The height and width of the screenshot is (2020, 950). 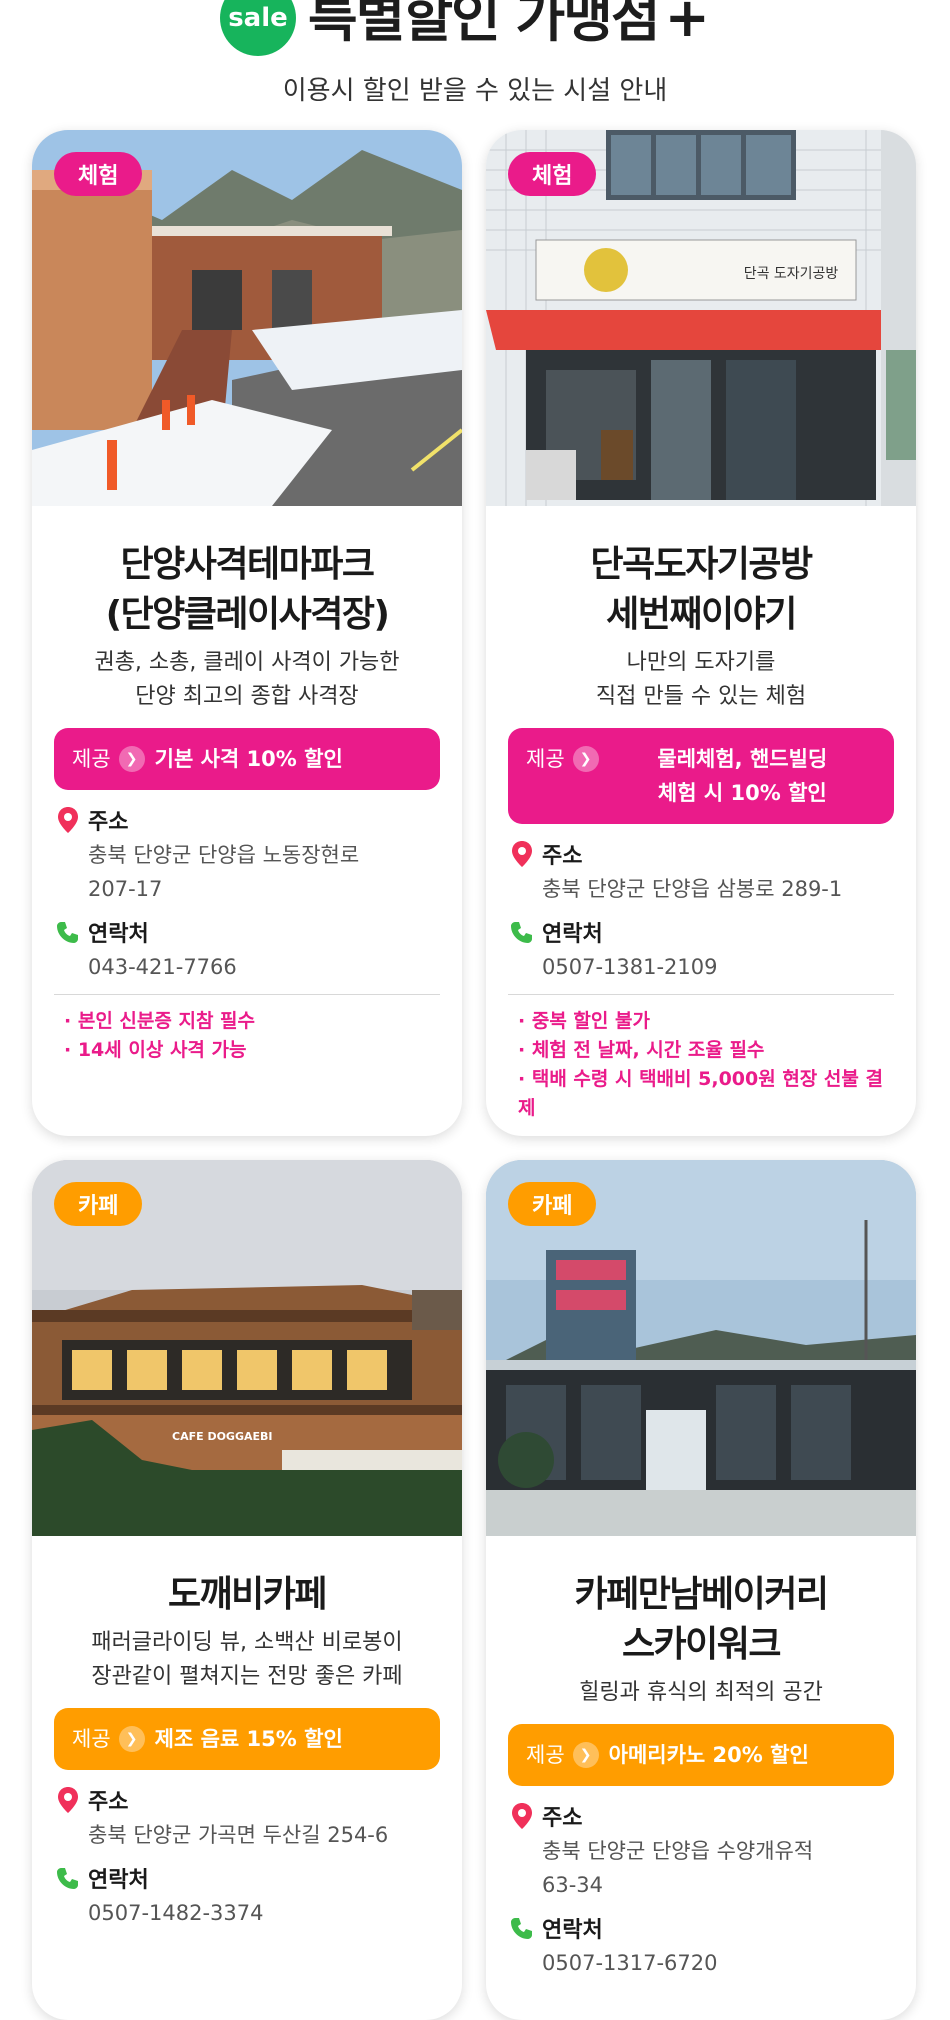 What do you see at coordinates (718, 1963) in the screenshot?
I see `phone-number: 0507-1317-6720` at bounding box center [718, 1963].